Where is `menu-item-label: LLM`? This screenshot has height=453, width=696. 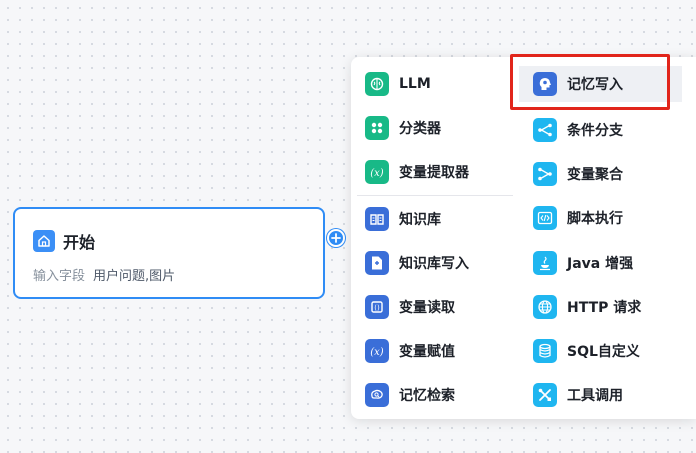
menu-item-label: LLM is located at coordinates (415, 84).